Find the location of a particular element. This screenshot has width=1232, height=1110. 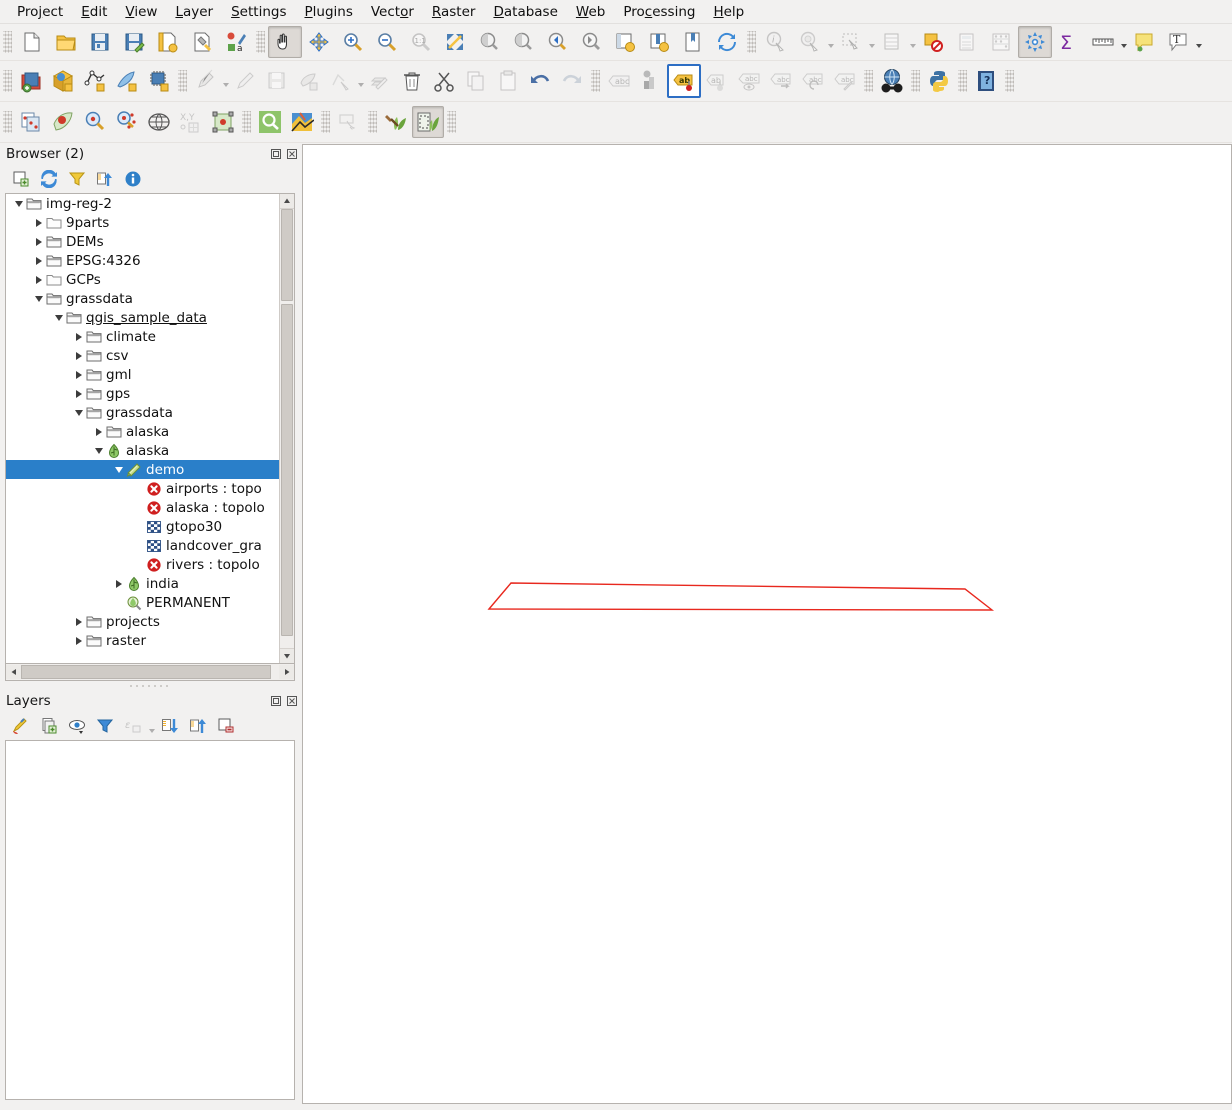

metasearch-icon is located at coordinates (892, 81).